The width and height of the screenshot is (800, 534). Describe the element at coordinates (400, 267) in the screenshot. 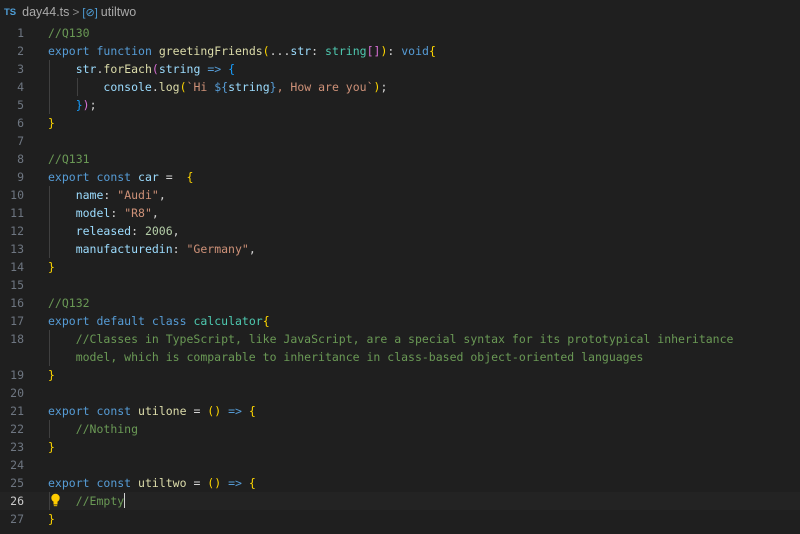

I see `code-line: 14}` at that location.